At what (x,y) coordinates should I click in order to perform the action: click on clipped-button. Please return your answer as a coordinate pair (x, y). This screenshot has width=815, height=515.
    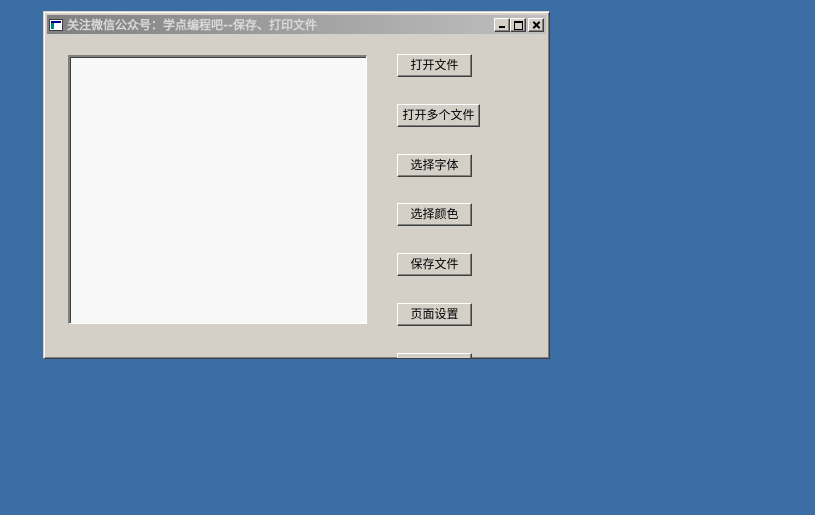
    Looking at the image, I should click on (434, 355).